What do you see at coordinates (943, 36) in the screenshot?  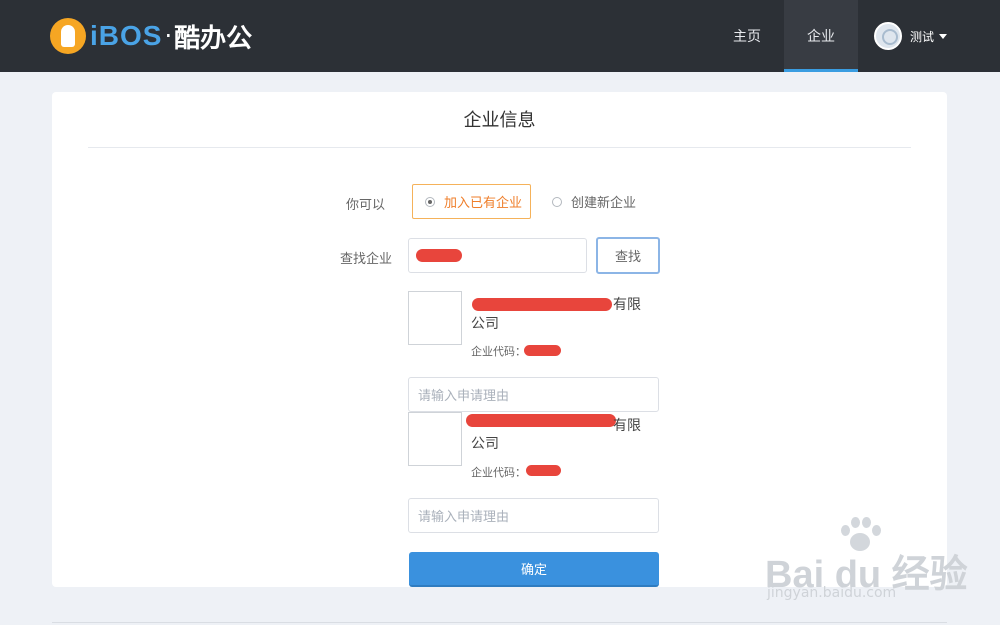 I see `caret-down-icon` at bounding box center [943, 36].